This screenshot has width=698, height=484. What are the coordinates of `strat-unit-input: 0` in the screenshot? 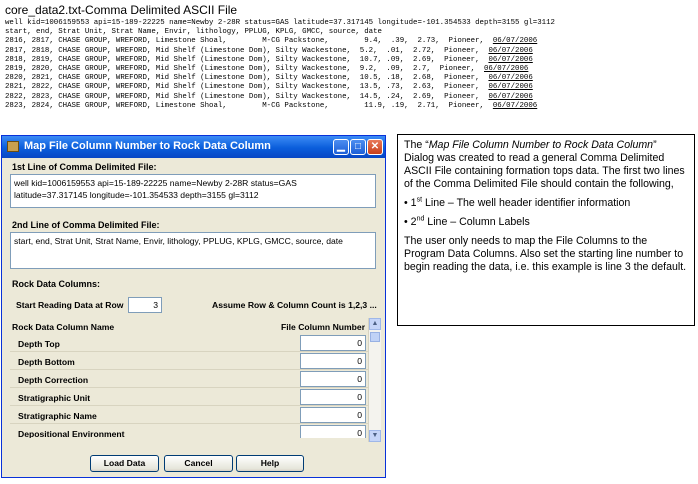 It's located at (333, 397).